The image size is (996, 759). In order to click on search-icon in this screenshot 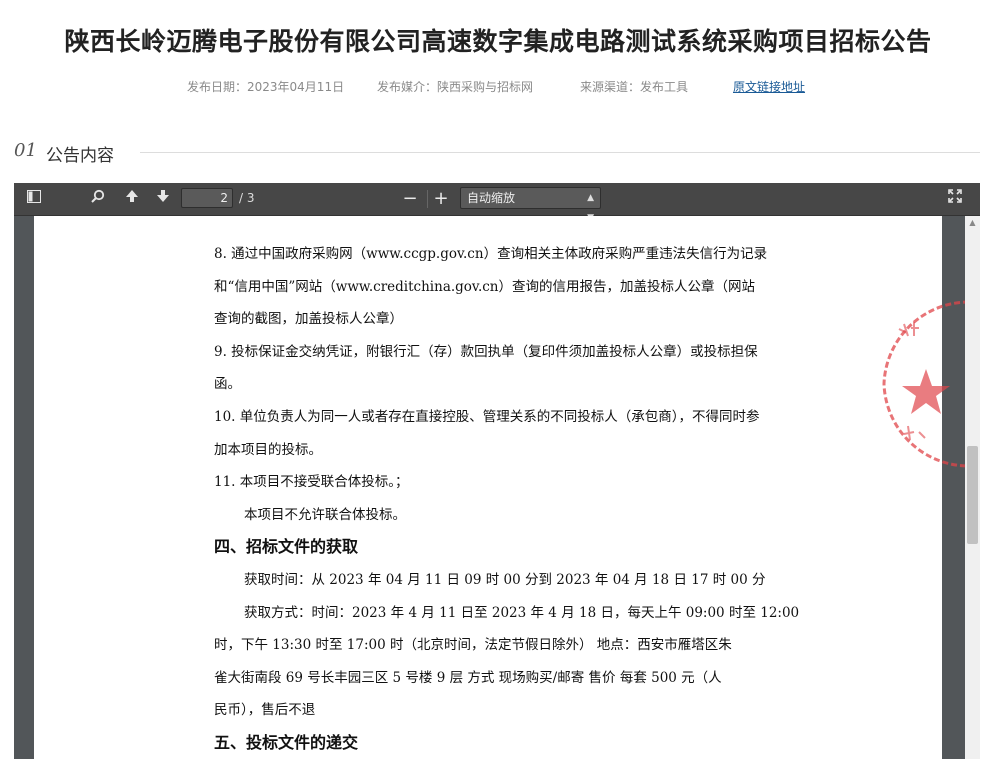, I will do `click(98, 199)`.